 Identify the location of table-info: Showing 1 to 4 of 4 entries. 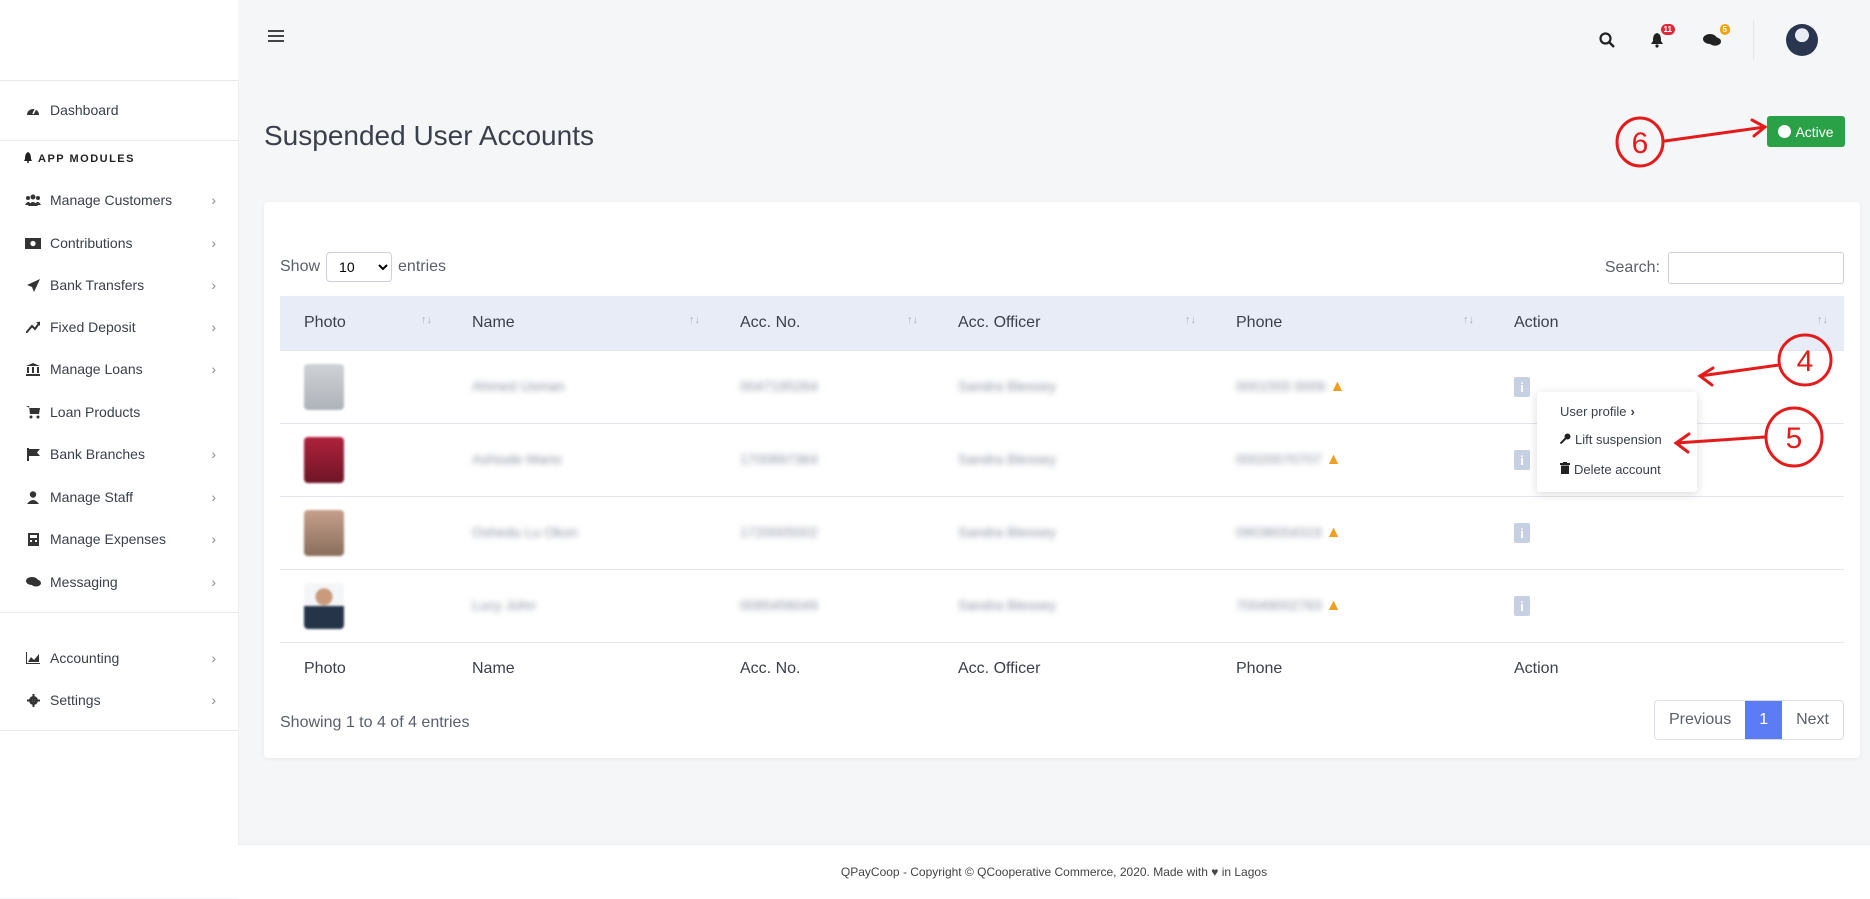
(375, 722).